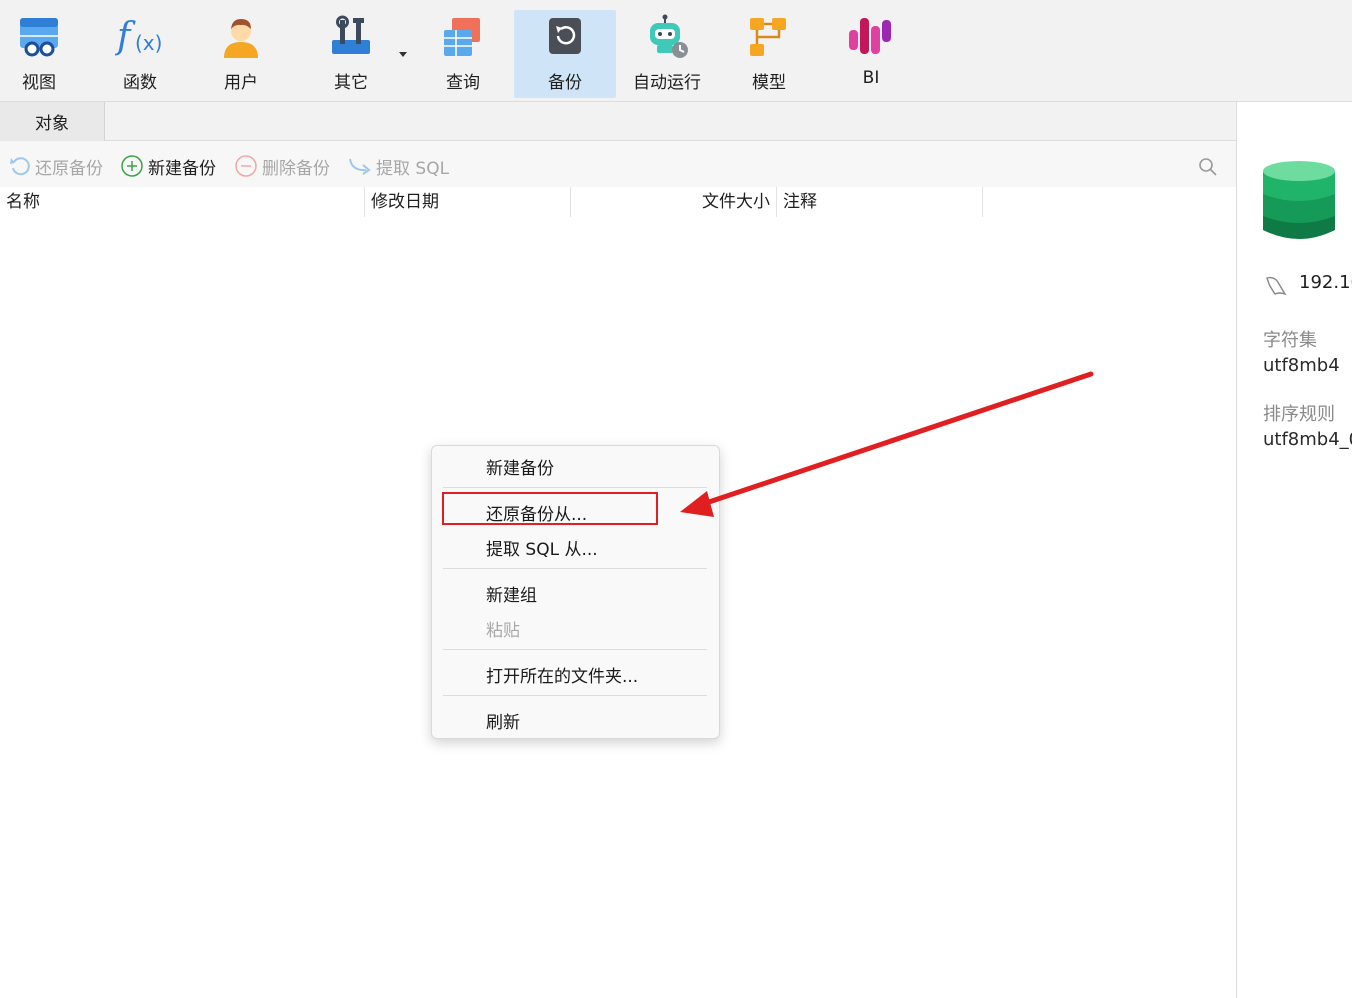 This screenshot has height=998, width=1352. I want to click on toolbar-user-button: 用户, so click(241, 54).